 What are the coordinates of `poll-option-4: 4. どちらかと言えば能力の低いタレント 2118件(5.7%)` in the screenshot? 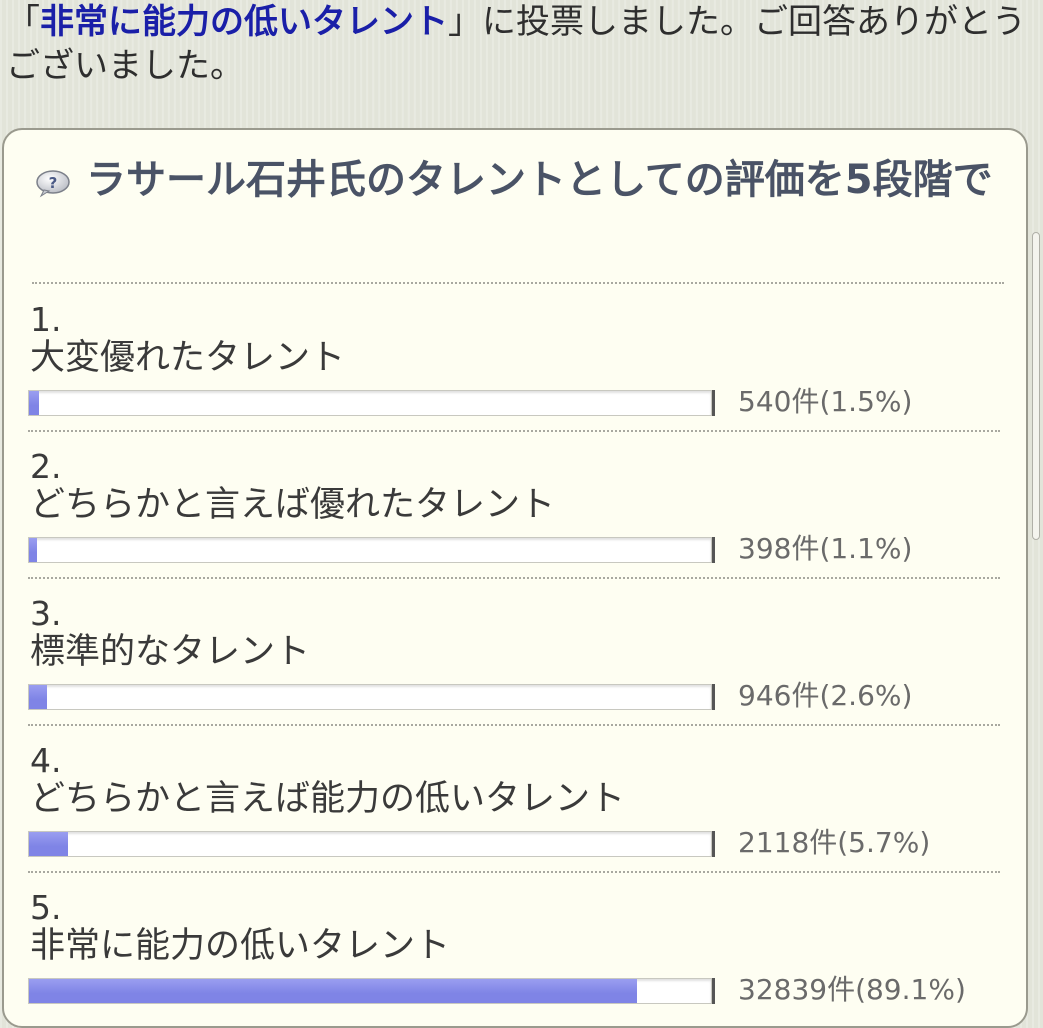 It's located at (514, 808).